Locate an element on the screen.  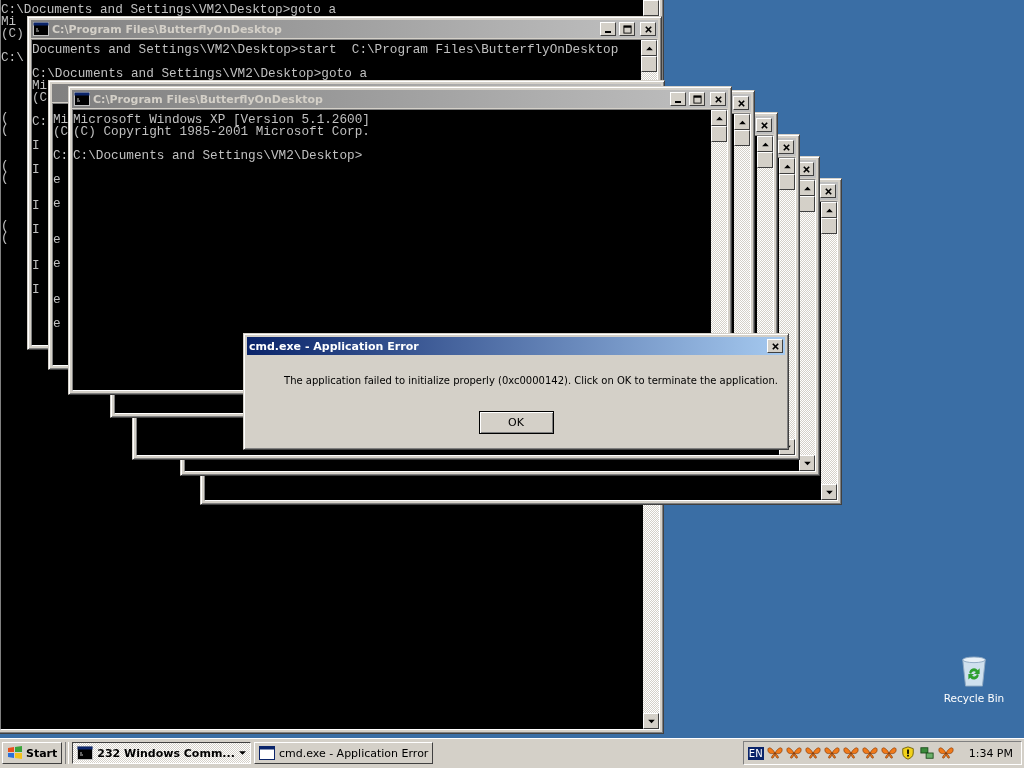
clock: 1:34 PM is located at coordinates (990, 753).